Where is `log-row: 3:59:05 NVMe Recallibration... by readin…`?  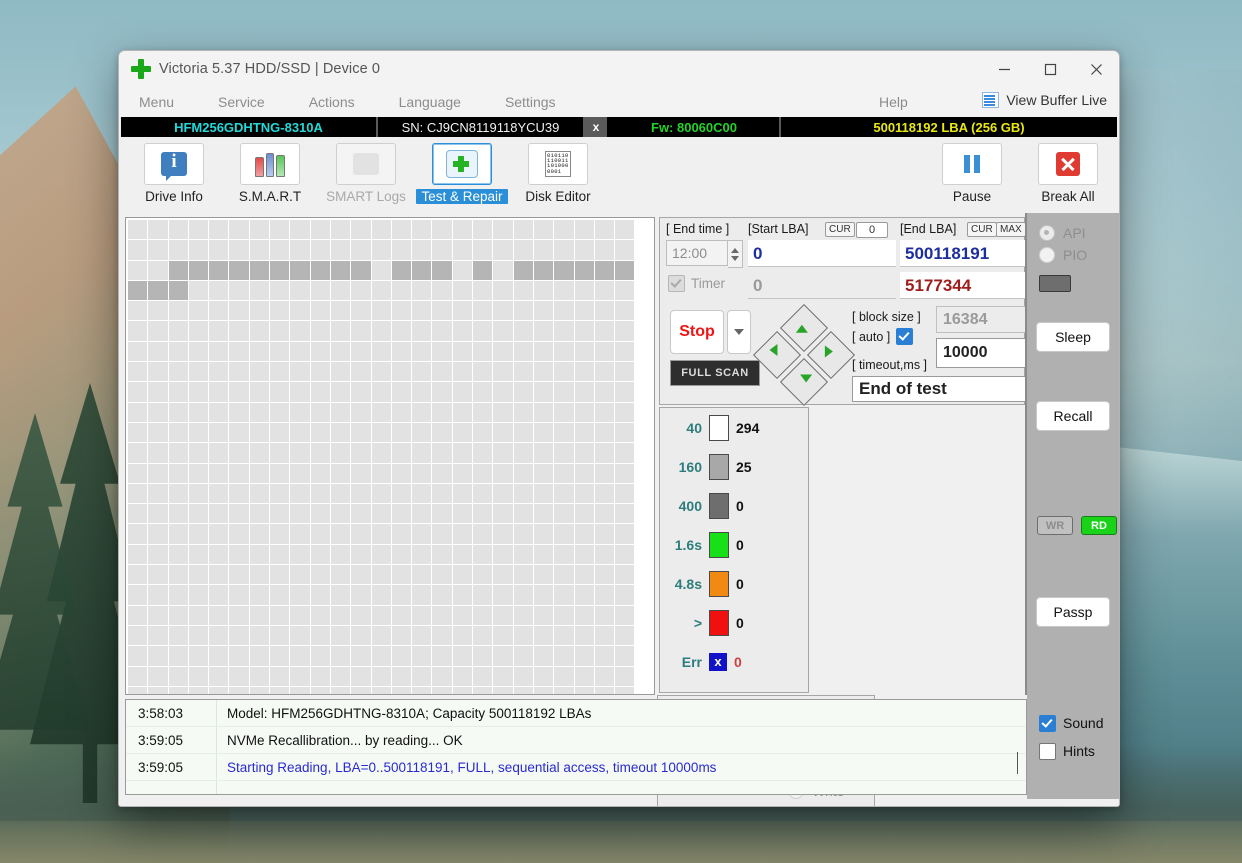
log-row: 3:59:05 NVMe Recallibration... by readin… is located at coordinates (576, 740).